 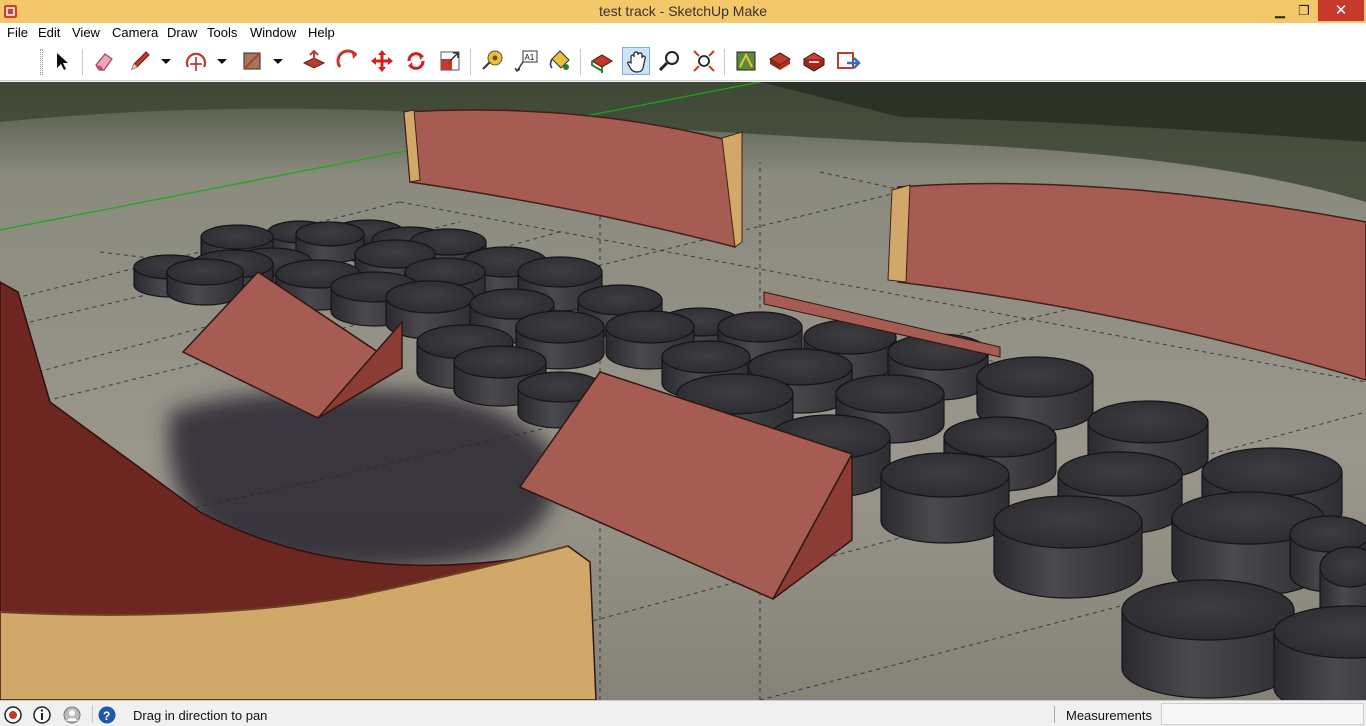 What do you see at coordinates (86, 32) in the screenshot?
I see `menu-view: View` at bounding box center [86, 32].